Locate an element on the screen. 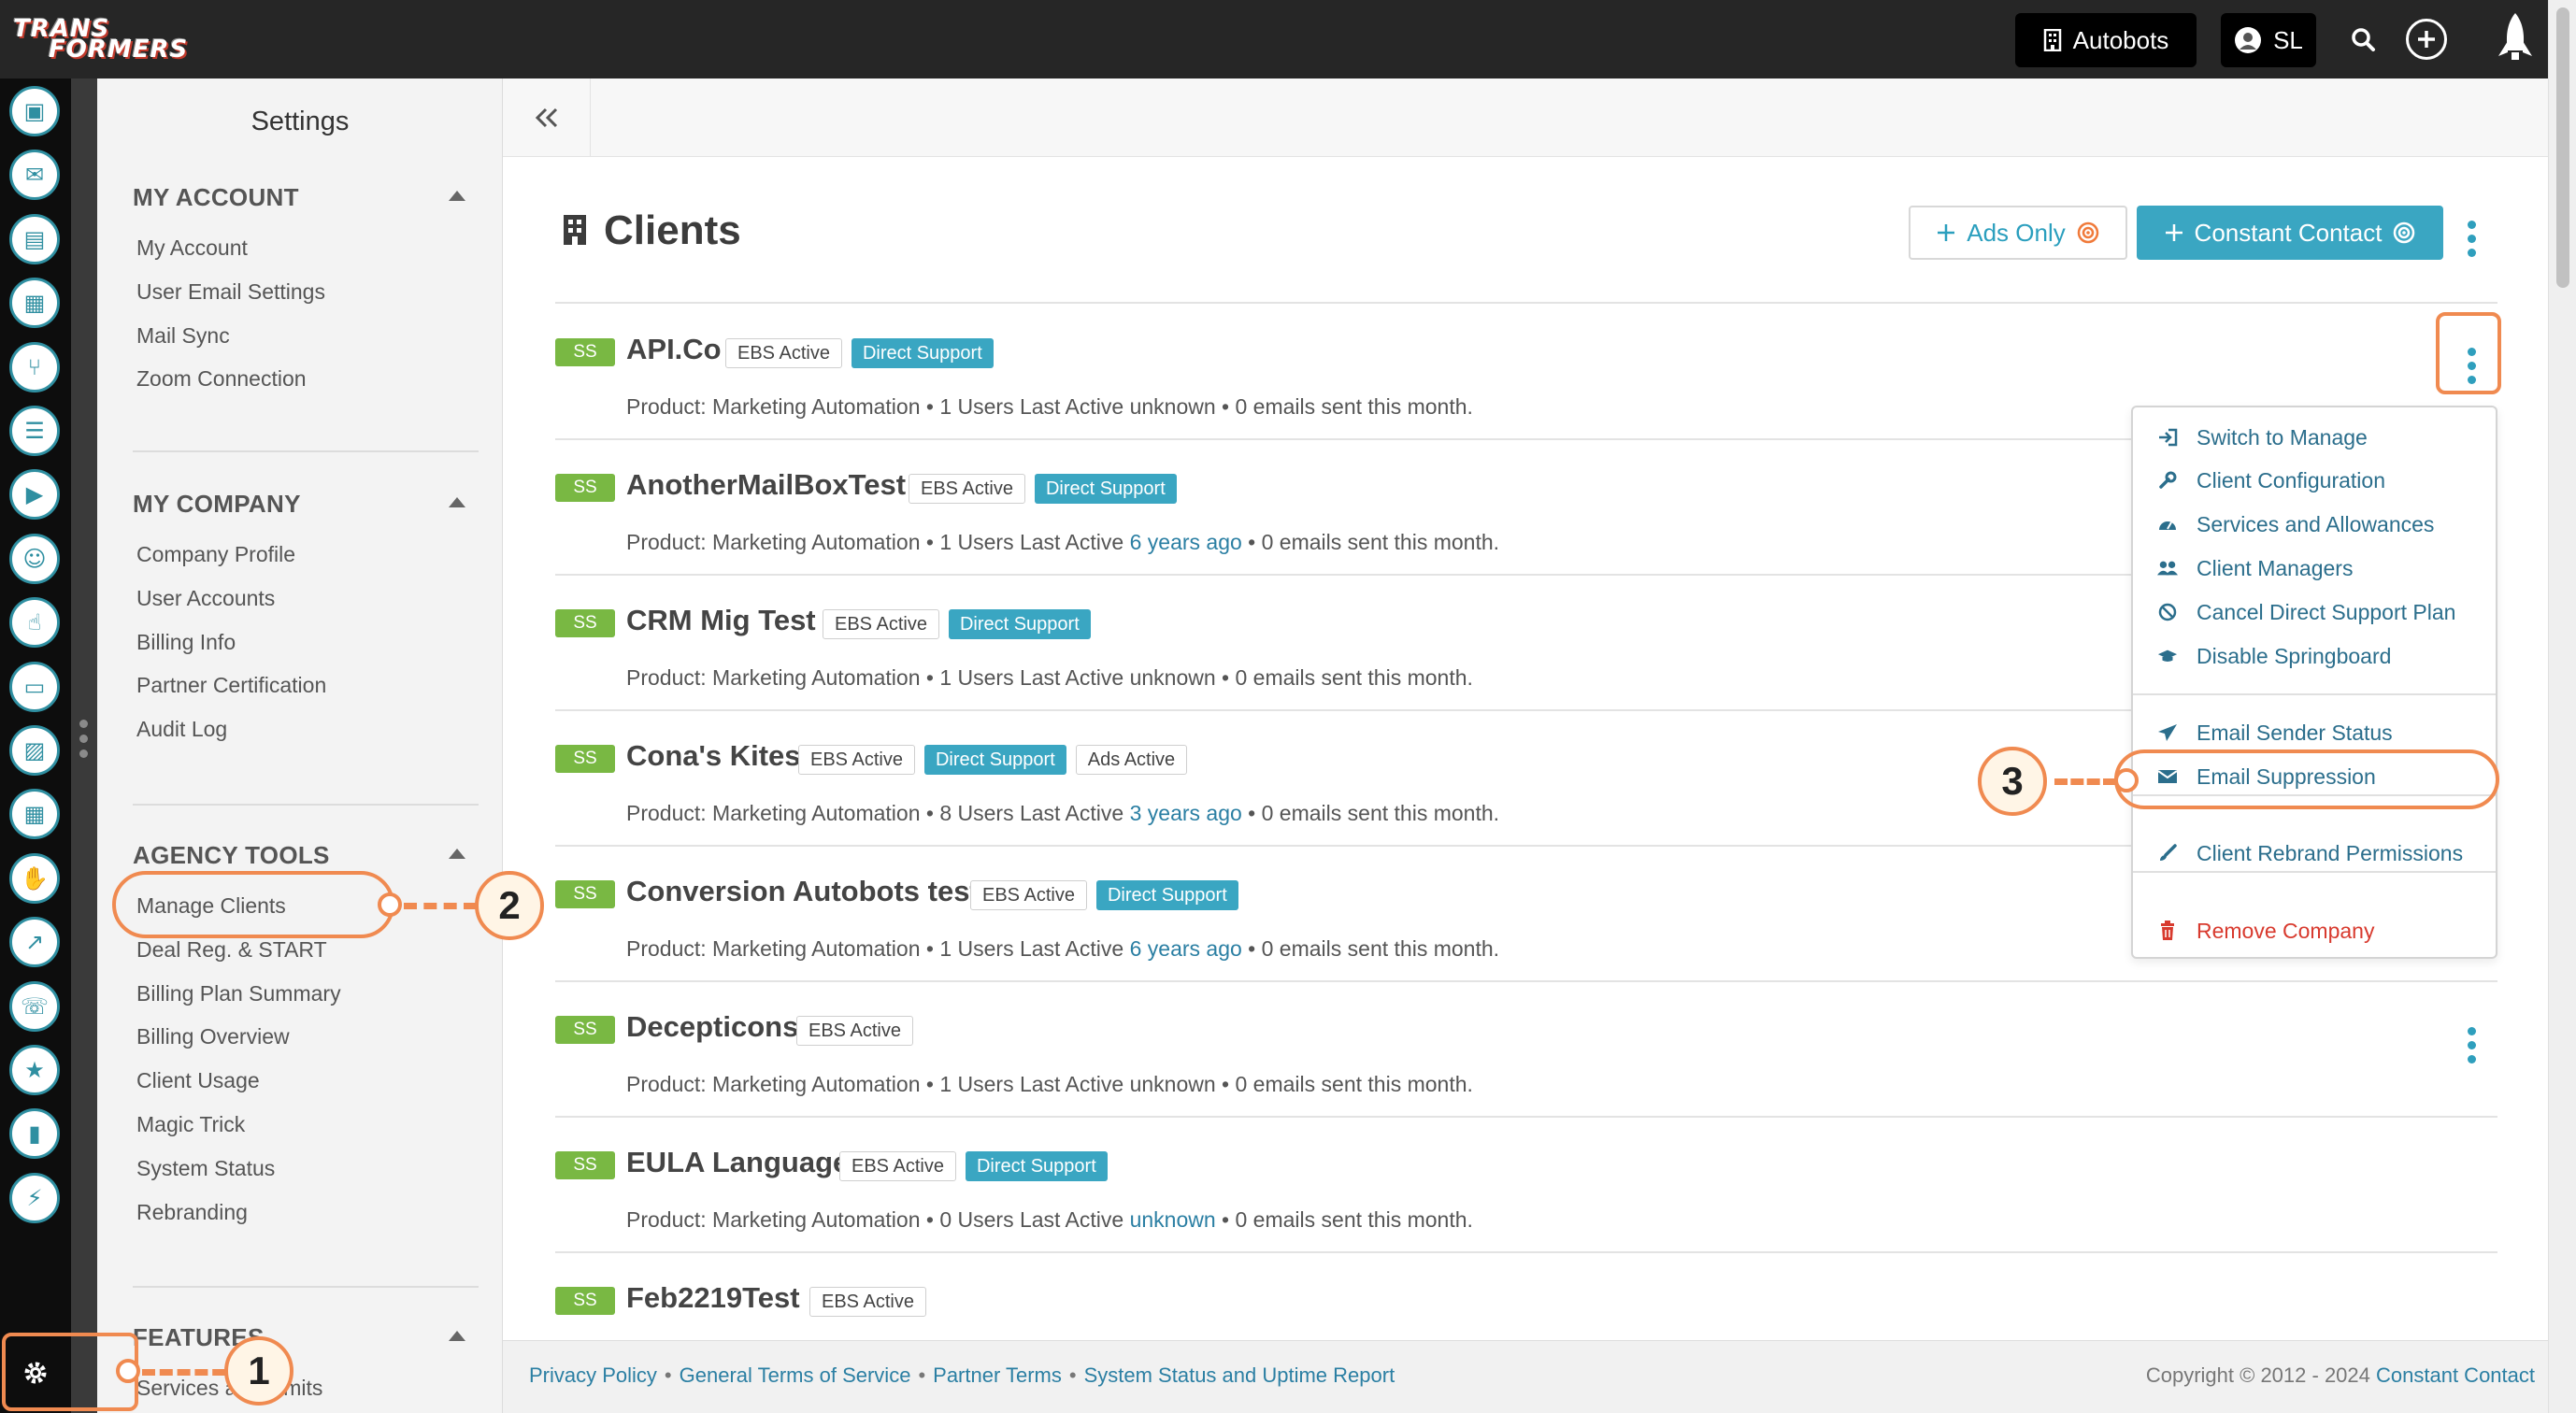  rail-button-survey: ☺ is located at coordinates (34, 558).